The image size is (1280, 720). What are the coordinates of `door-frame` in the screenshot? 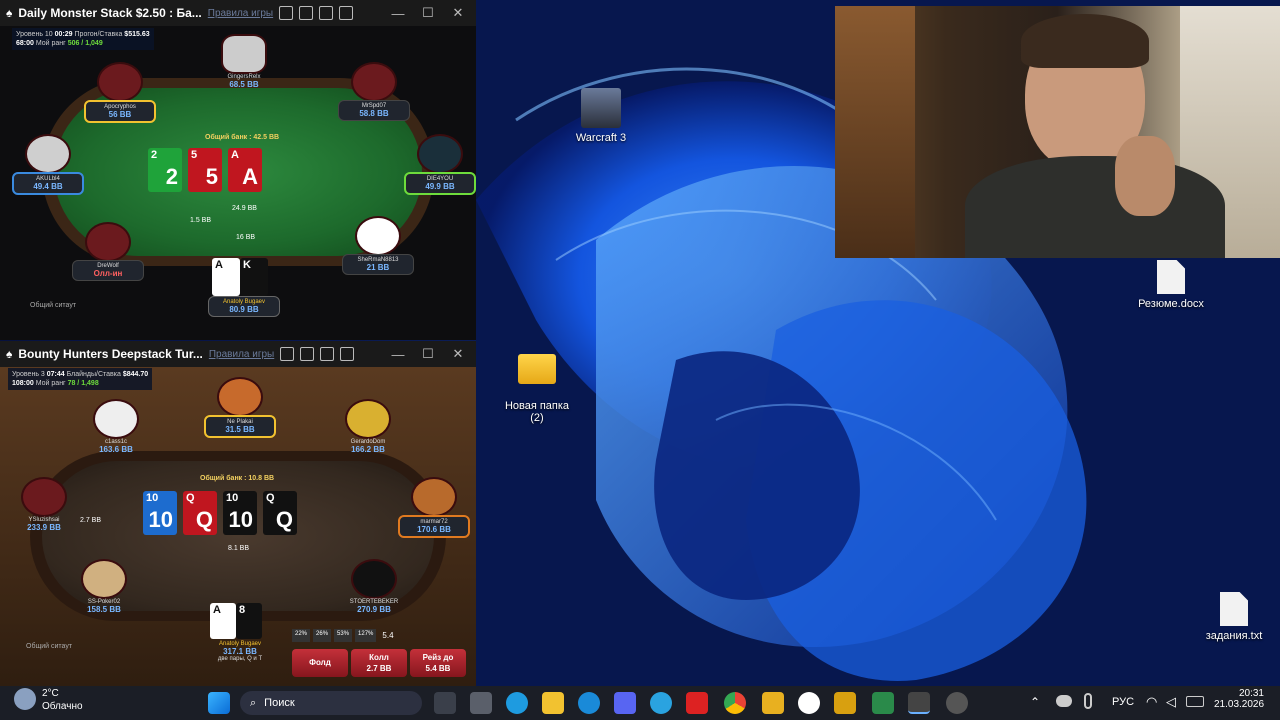 It's located at (875, 132).